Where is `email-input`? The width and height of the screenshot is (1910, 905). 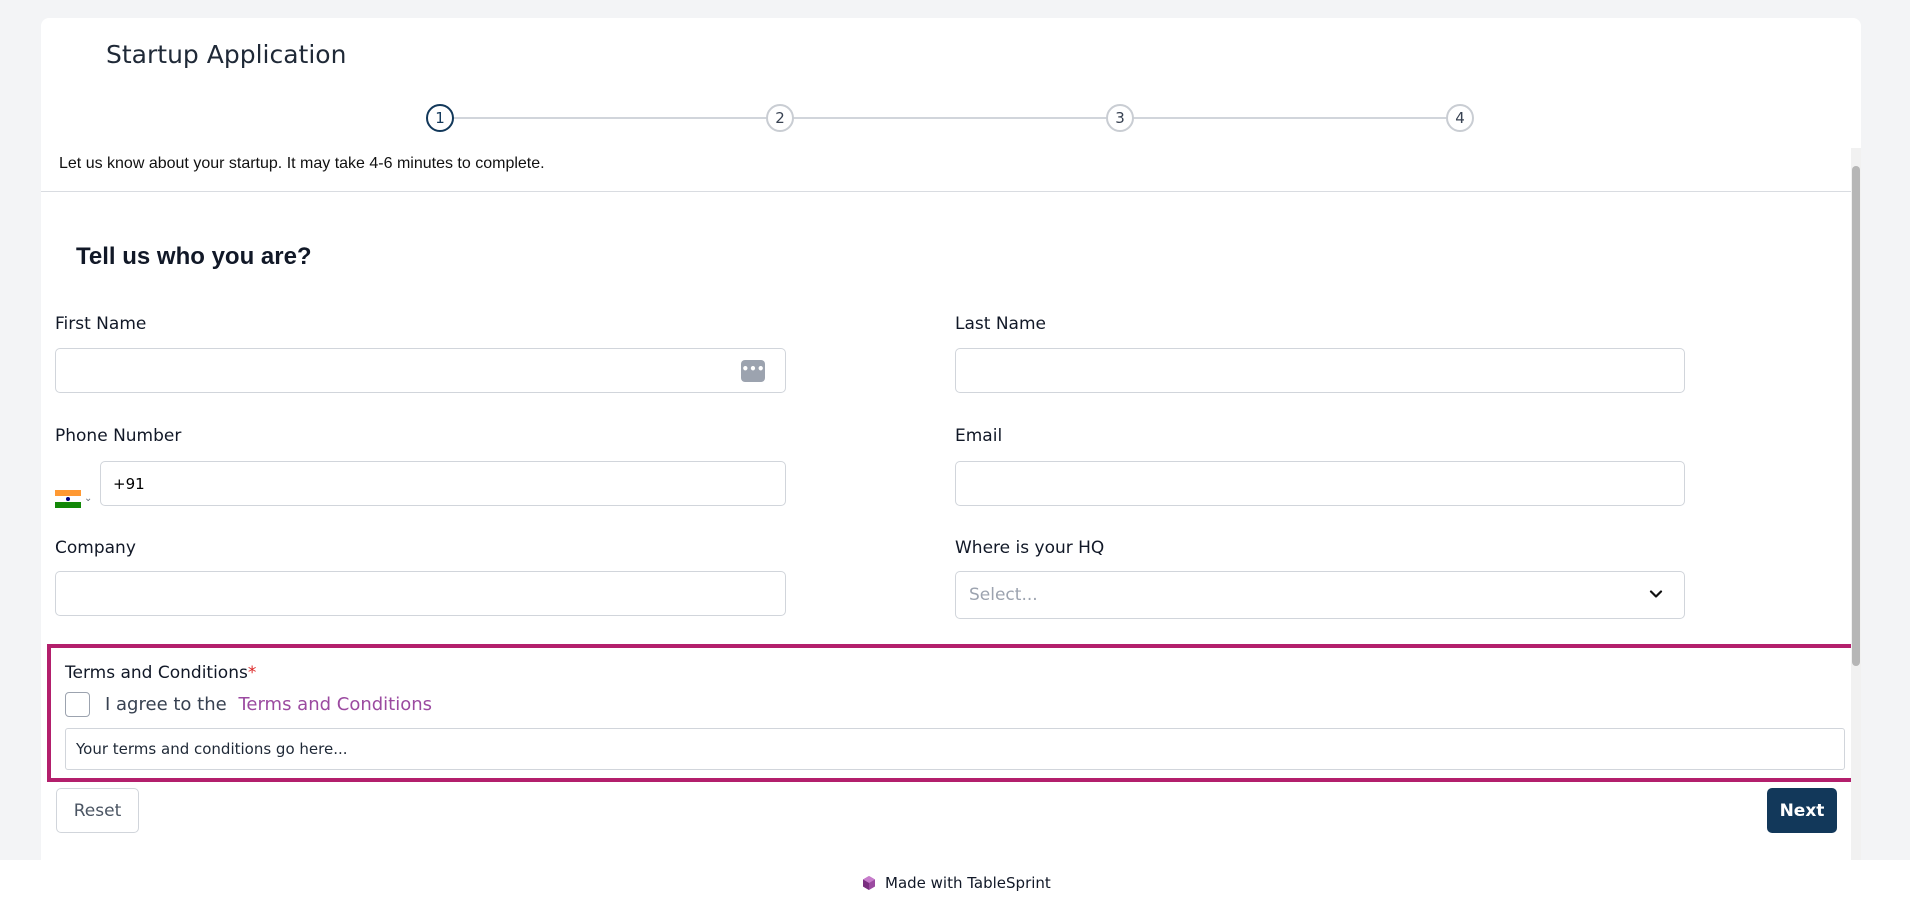 email-input is located at coordinates (1320, 483).